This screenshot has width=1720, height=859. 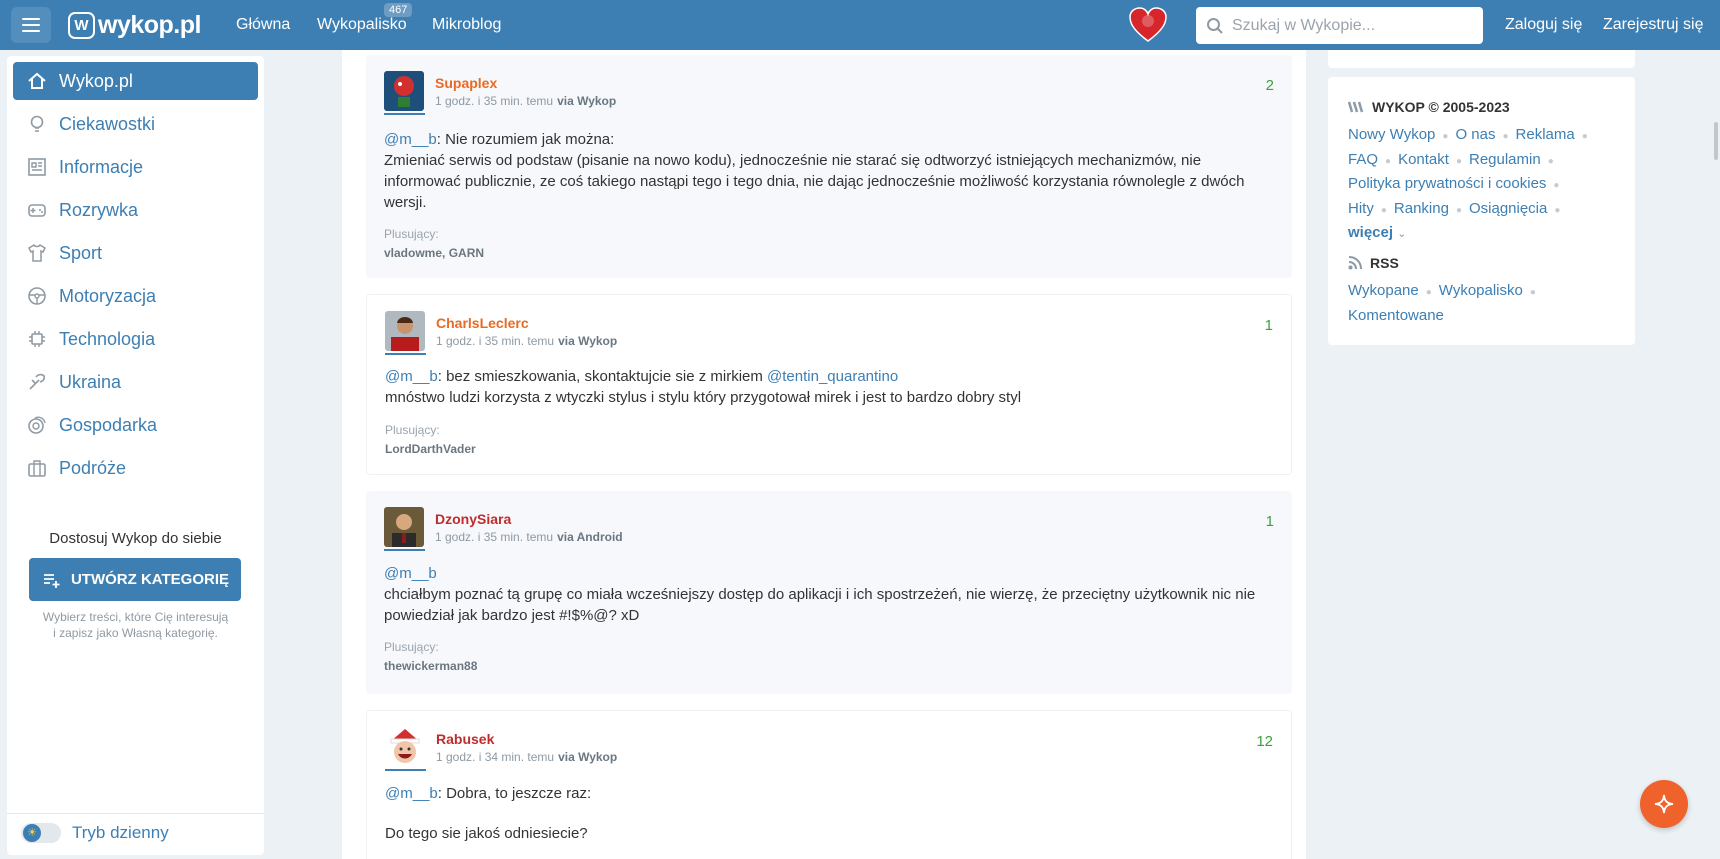 I want to click on sidebar-item-podroze: Podróże, so click(x=135, y=468).